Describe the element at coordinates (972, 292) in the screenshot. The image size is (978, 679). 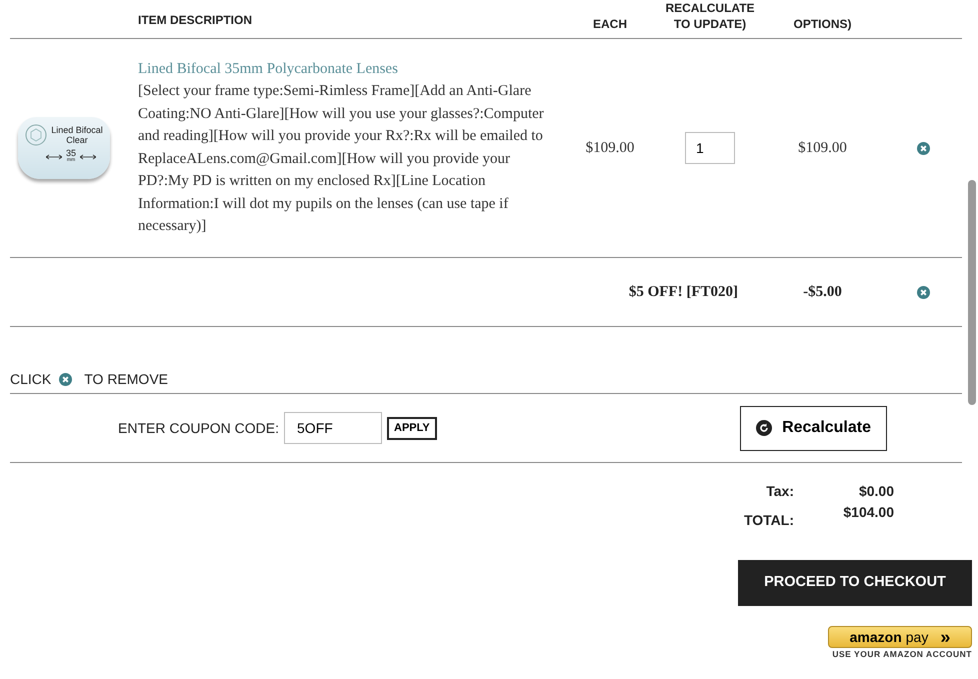
I see `scrollbar-thumb` at that location.